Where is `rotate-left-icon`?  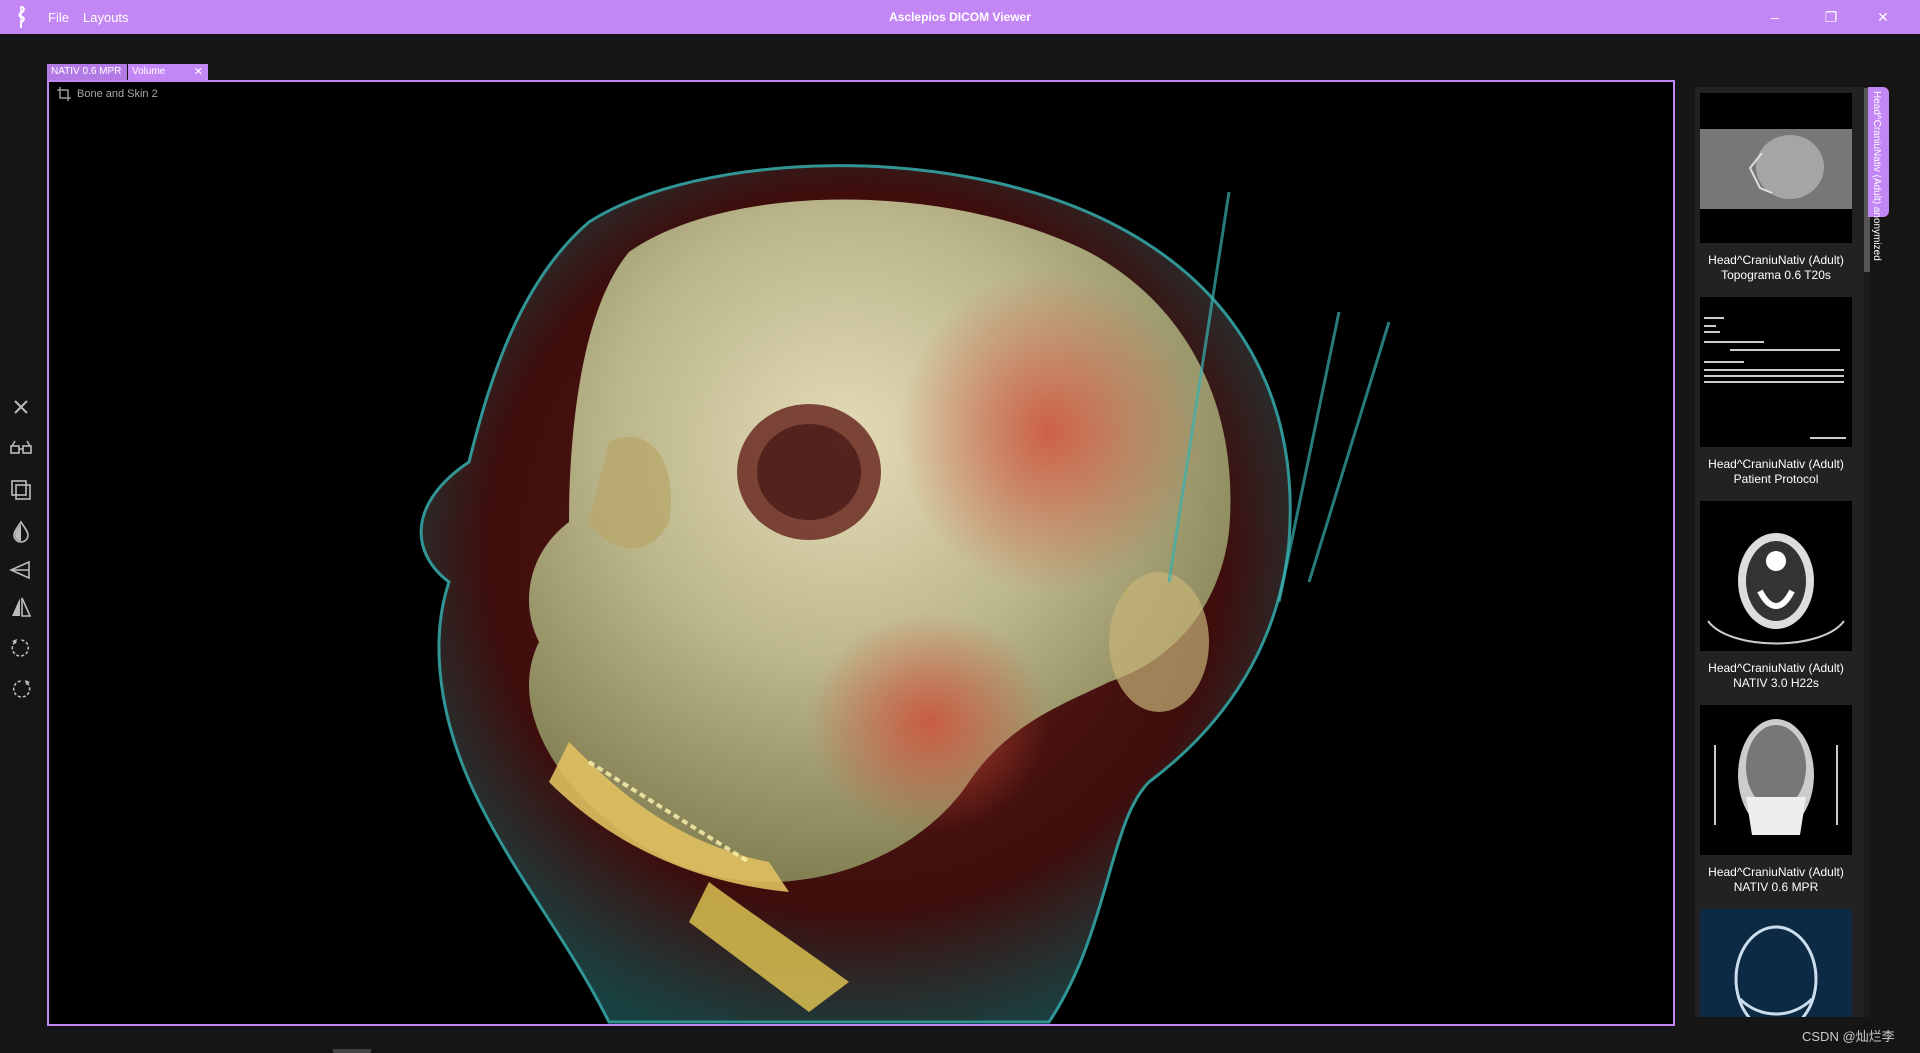 rotate-left-icon is located at coordinates (21, 648).